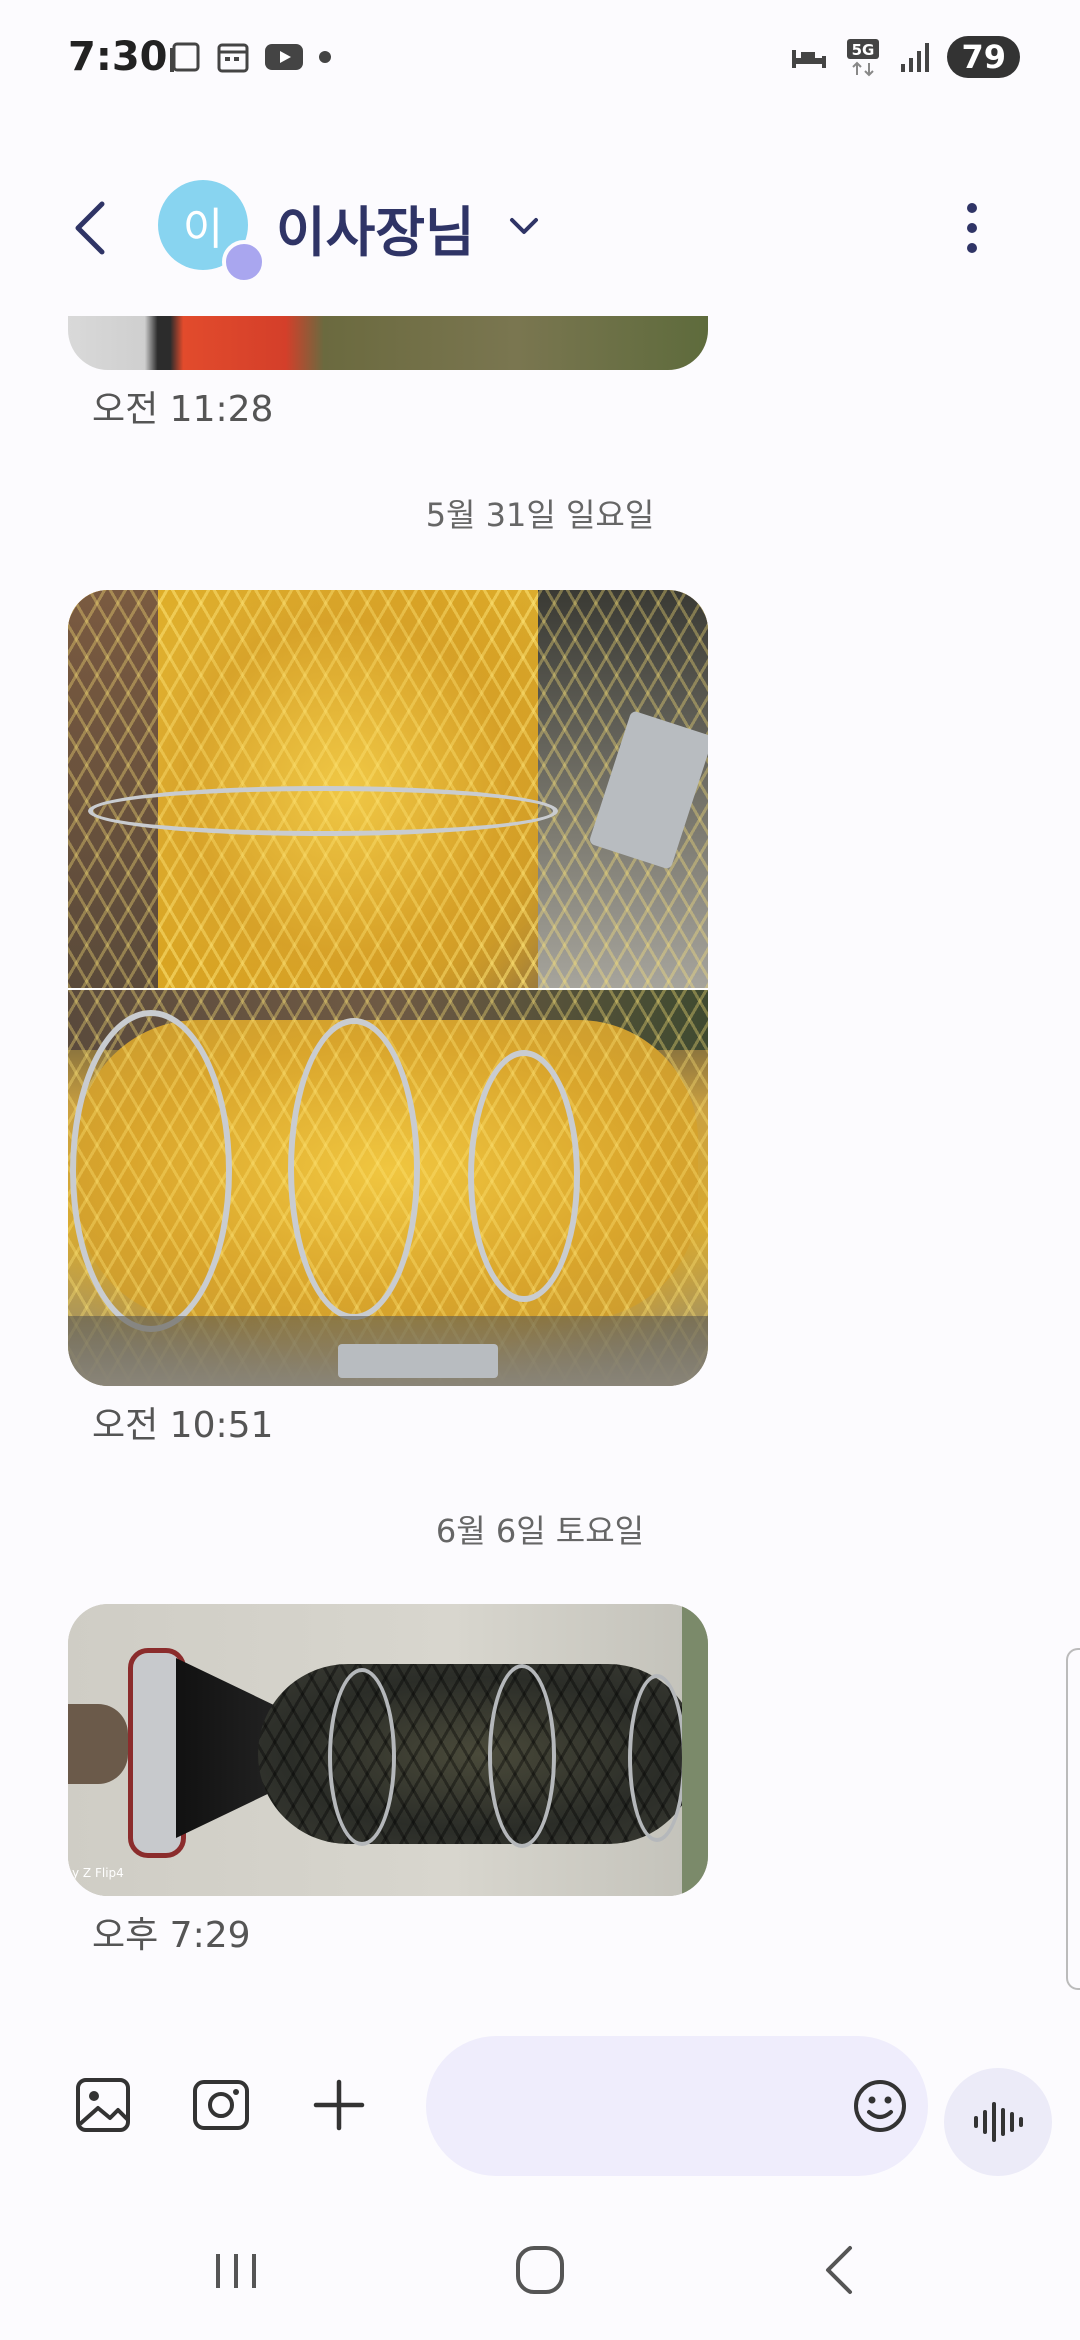  I want to click on status-time: 7:30, so click(118, 57).